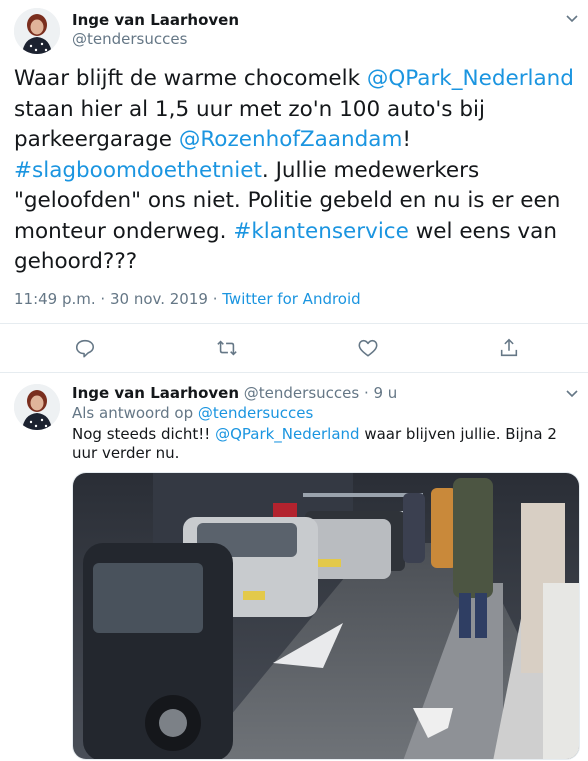 The image size is (588, 761). What do you see at coordinates (129, 39) in the screenshot?
I see `author-handle: @tendersucces` at bounding box center [129, 39].